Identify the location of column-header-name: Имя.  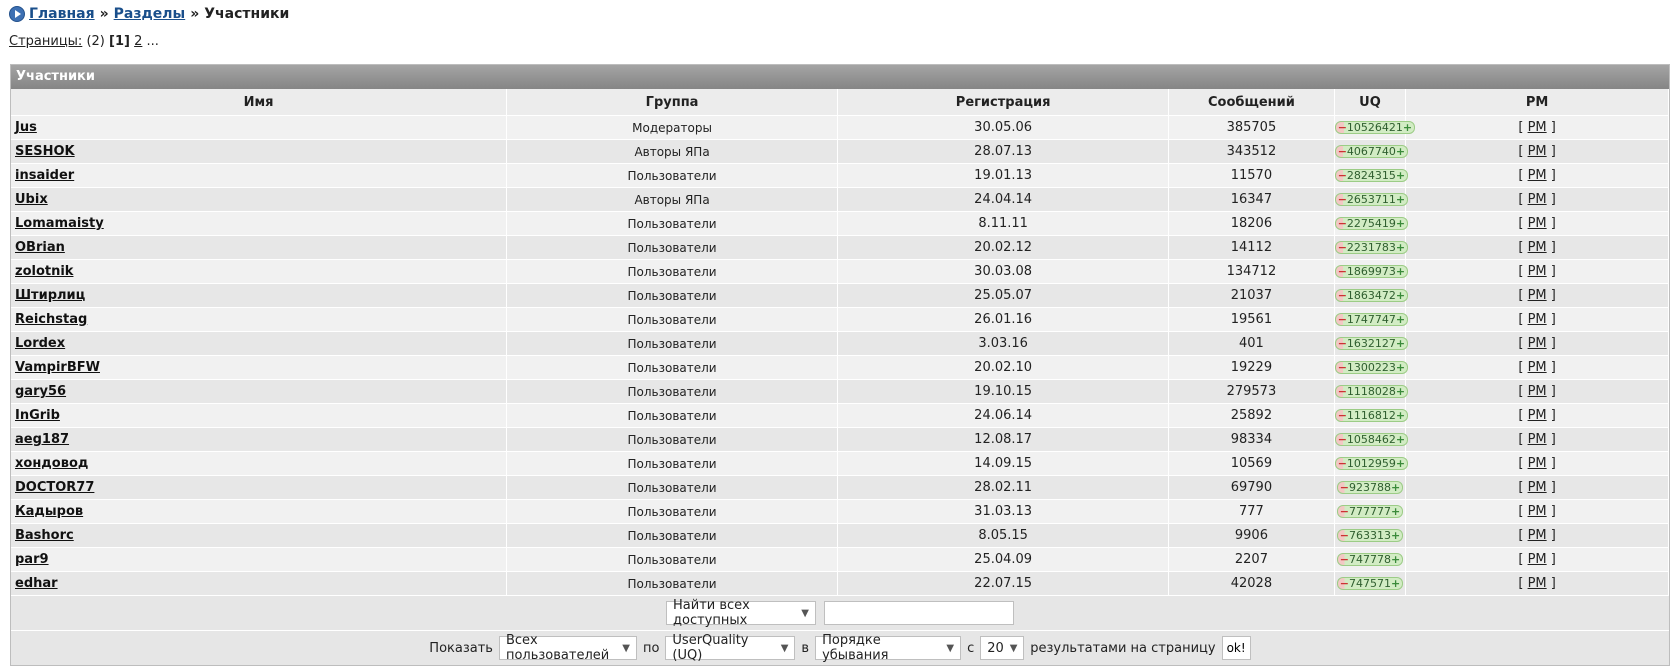
(259, 102).